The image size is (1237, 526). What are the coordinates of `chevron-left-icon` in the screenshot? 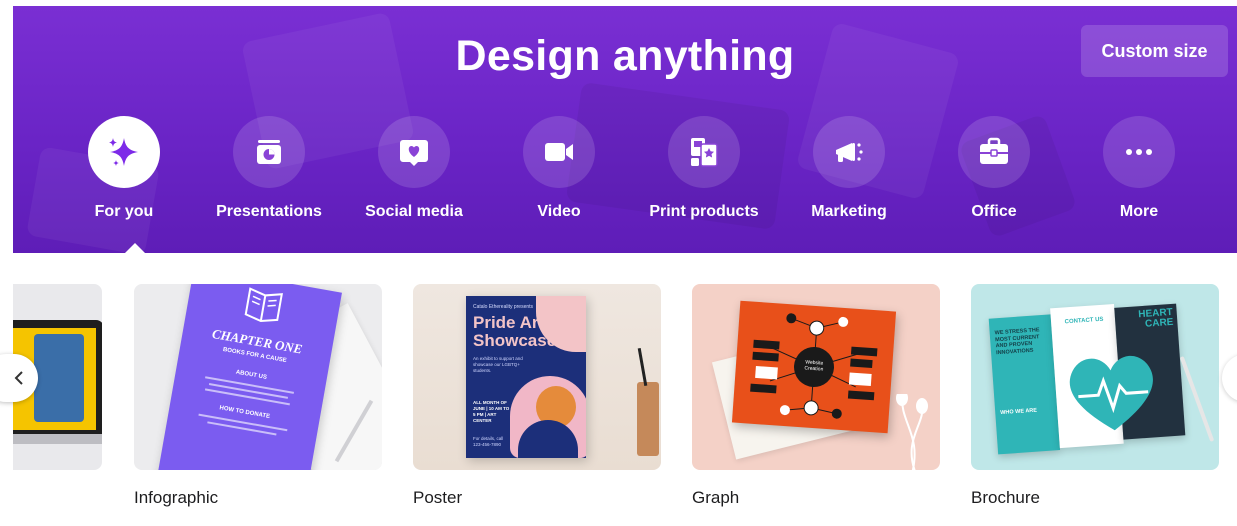 It's located at (18, 378).